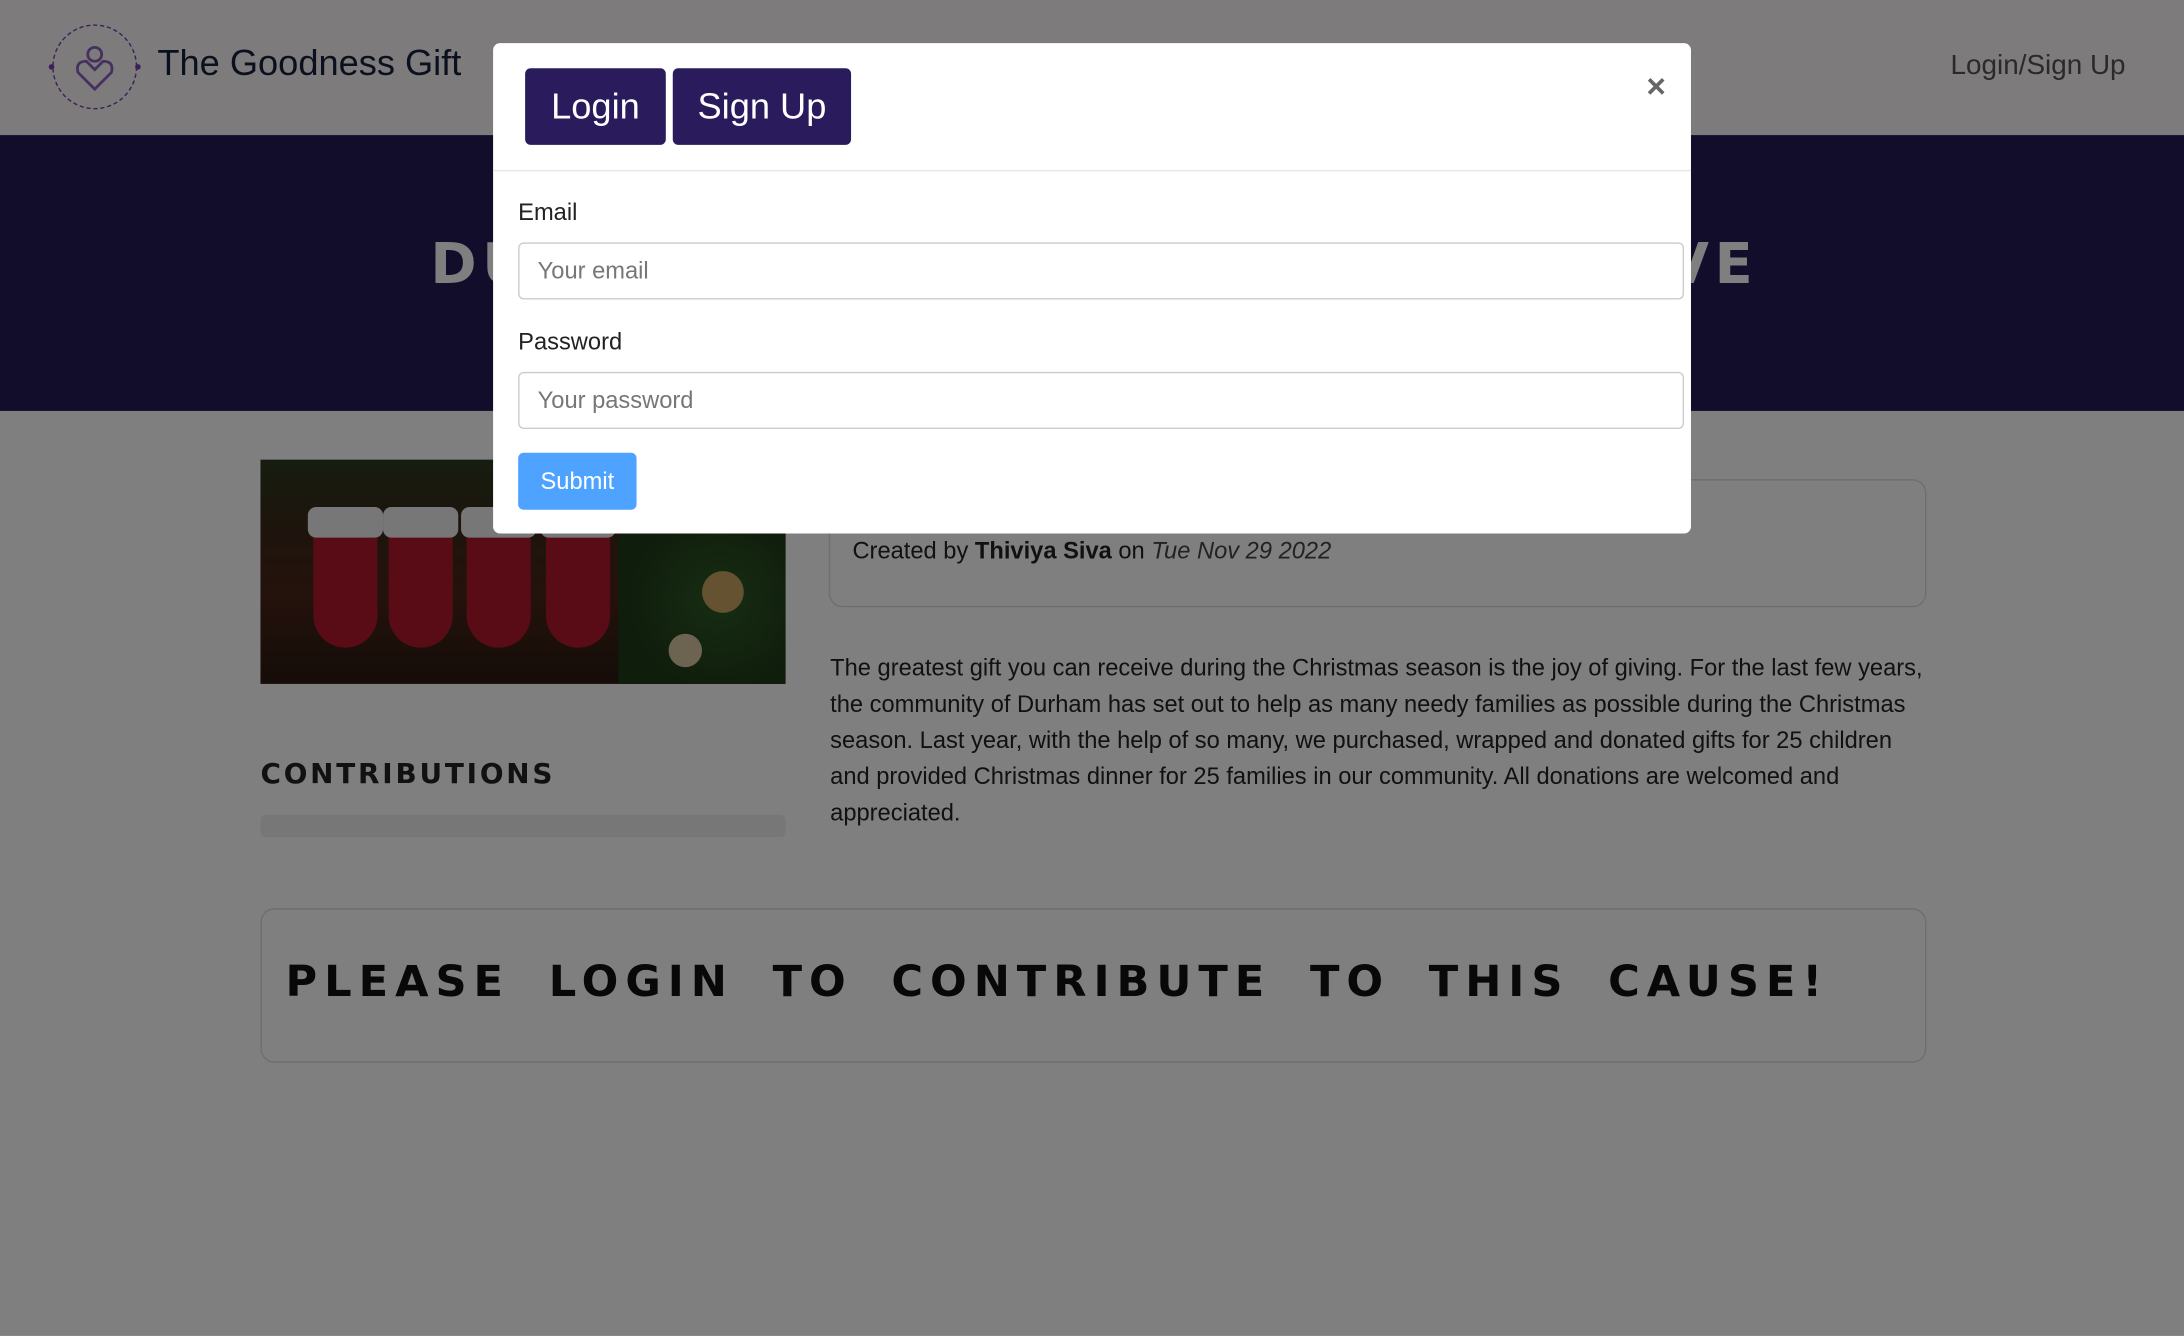  Describe the element at coordinates (1101, 271) in the screenshot. I see `email-field` at that location.